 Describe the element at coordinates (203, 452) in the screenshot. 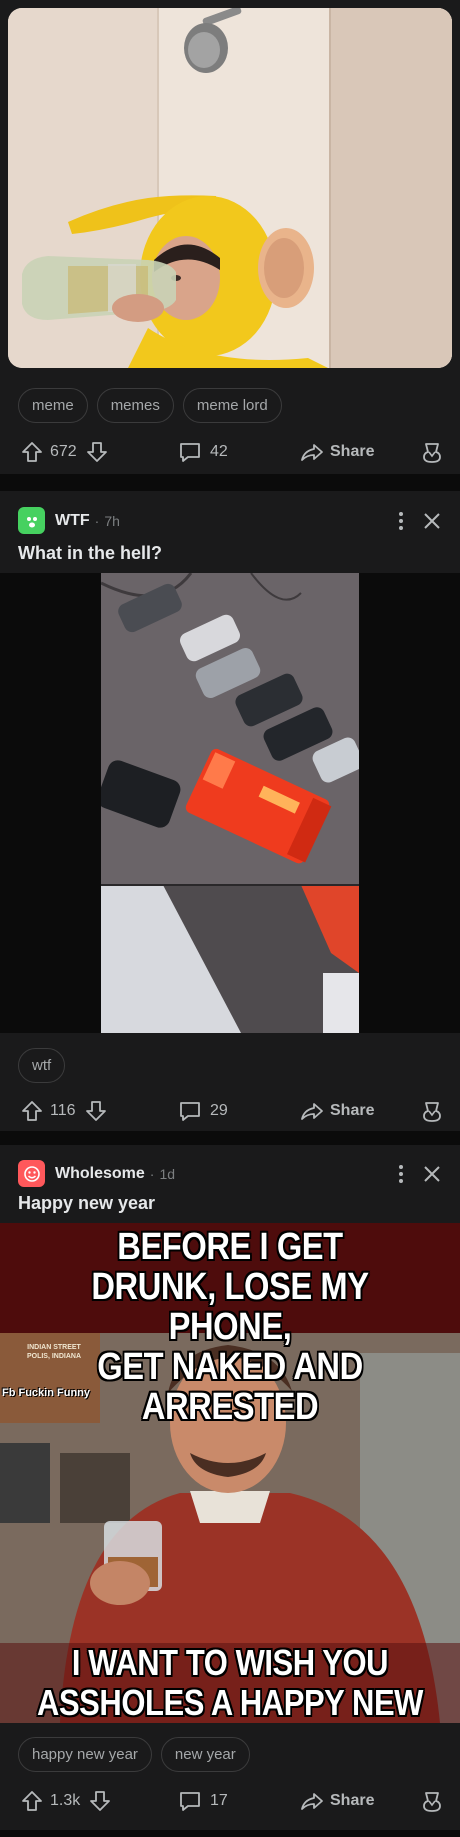

I see `comments-button: 42` at that location.